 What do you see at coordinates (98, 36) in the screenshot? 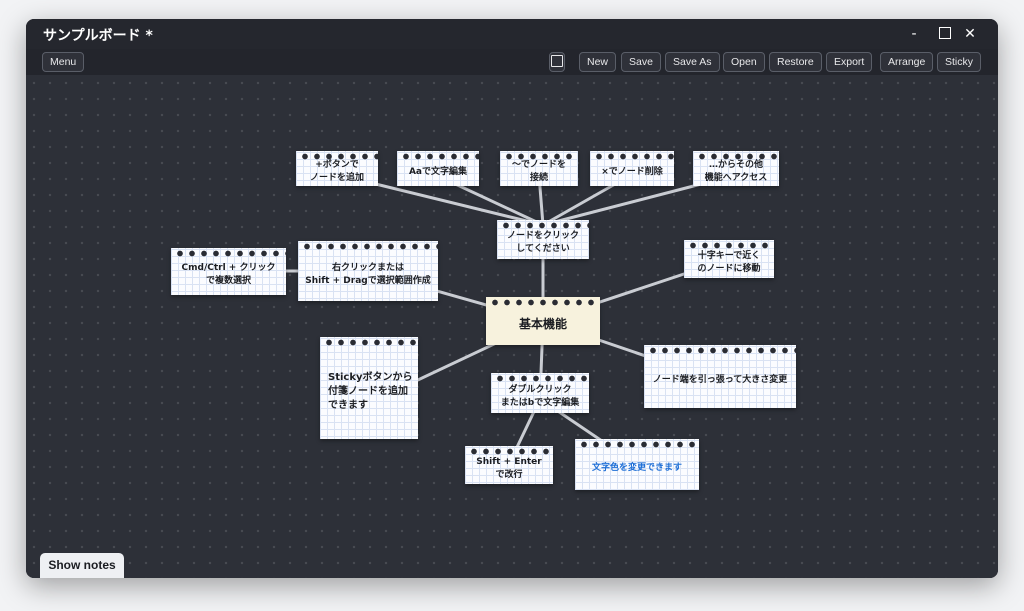
I see `window-title: サンプルボード *` at bounding box center [98, 36].